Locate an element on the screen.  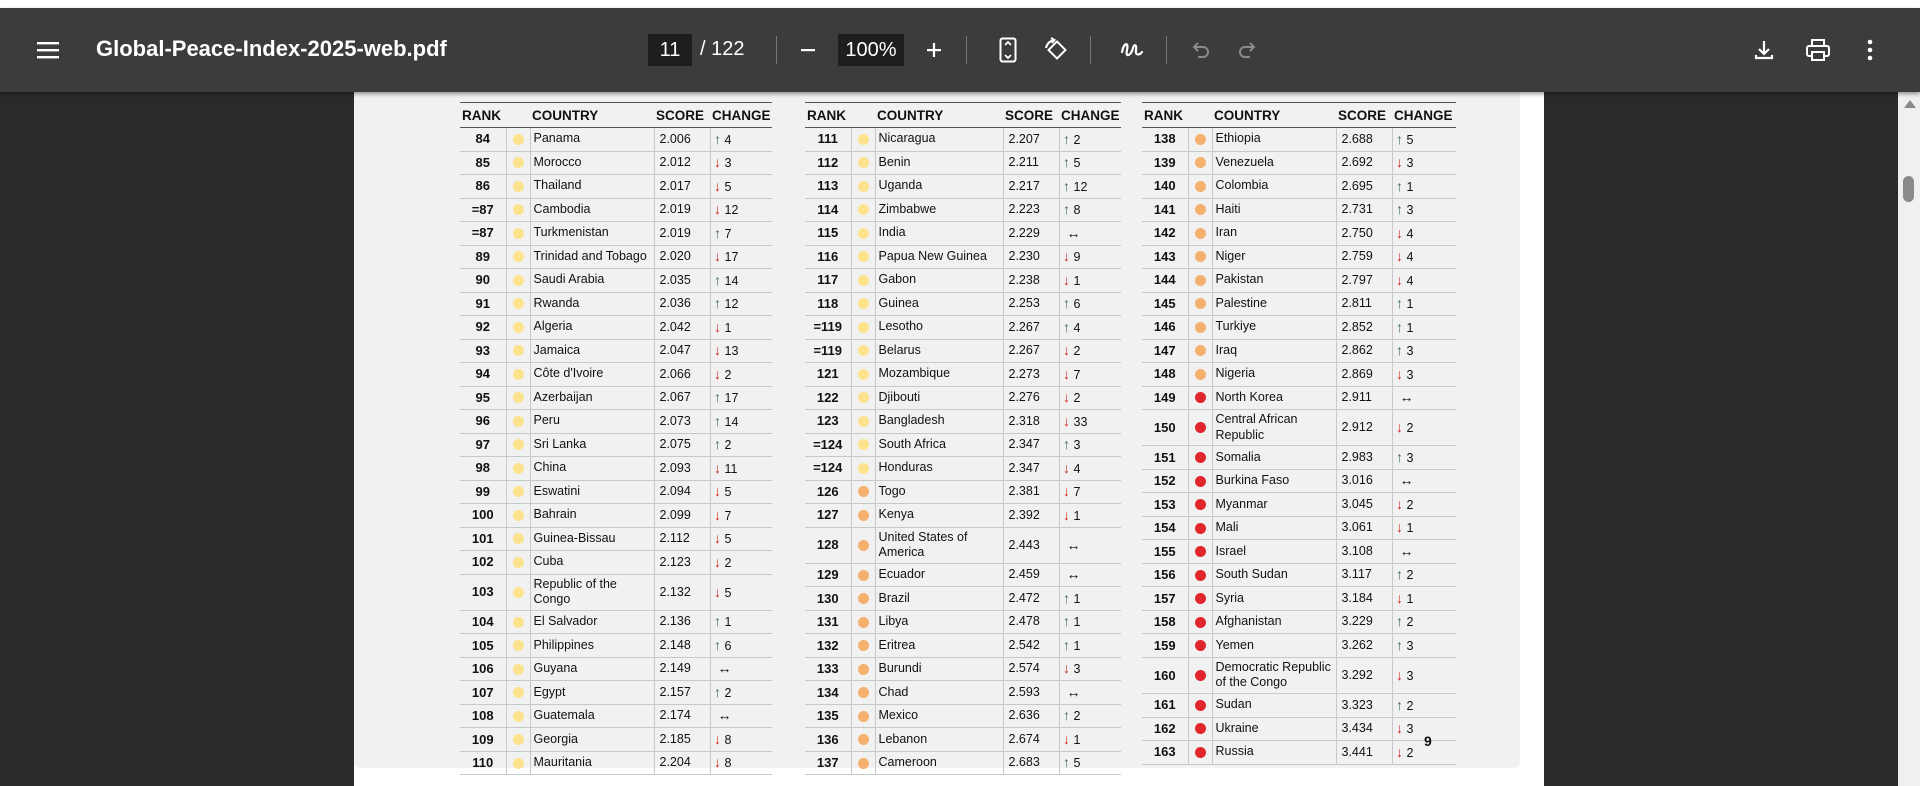
menu-button is located at coordinates (48, 50).